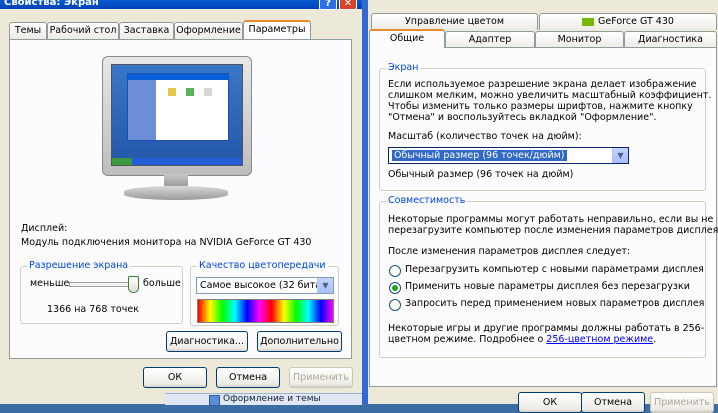 This screenshot has height=413, width=718. What do you see at coordinates (485, 136) in the screenshot?
I see `scale-label: Масштаб (количество точек на дюйм):` at bounding box center [485, 136].